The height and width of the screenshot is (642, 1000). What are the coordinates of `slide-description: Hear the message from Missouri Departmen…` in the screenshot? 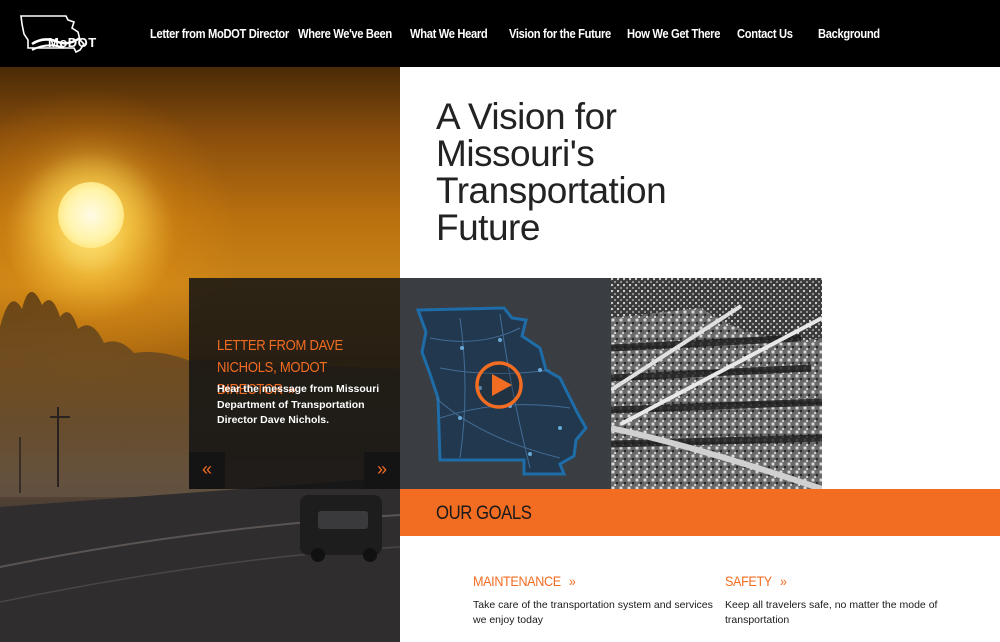 It's located at (298, 404).